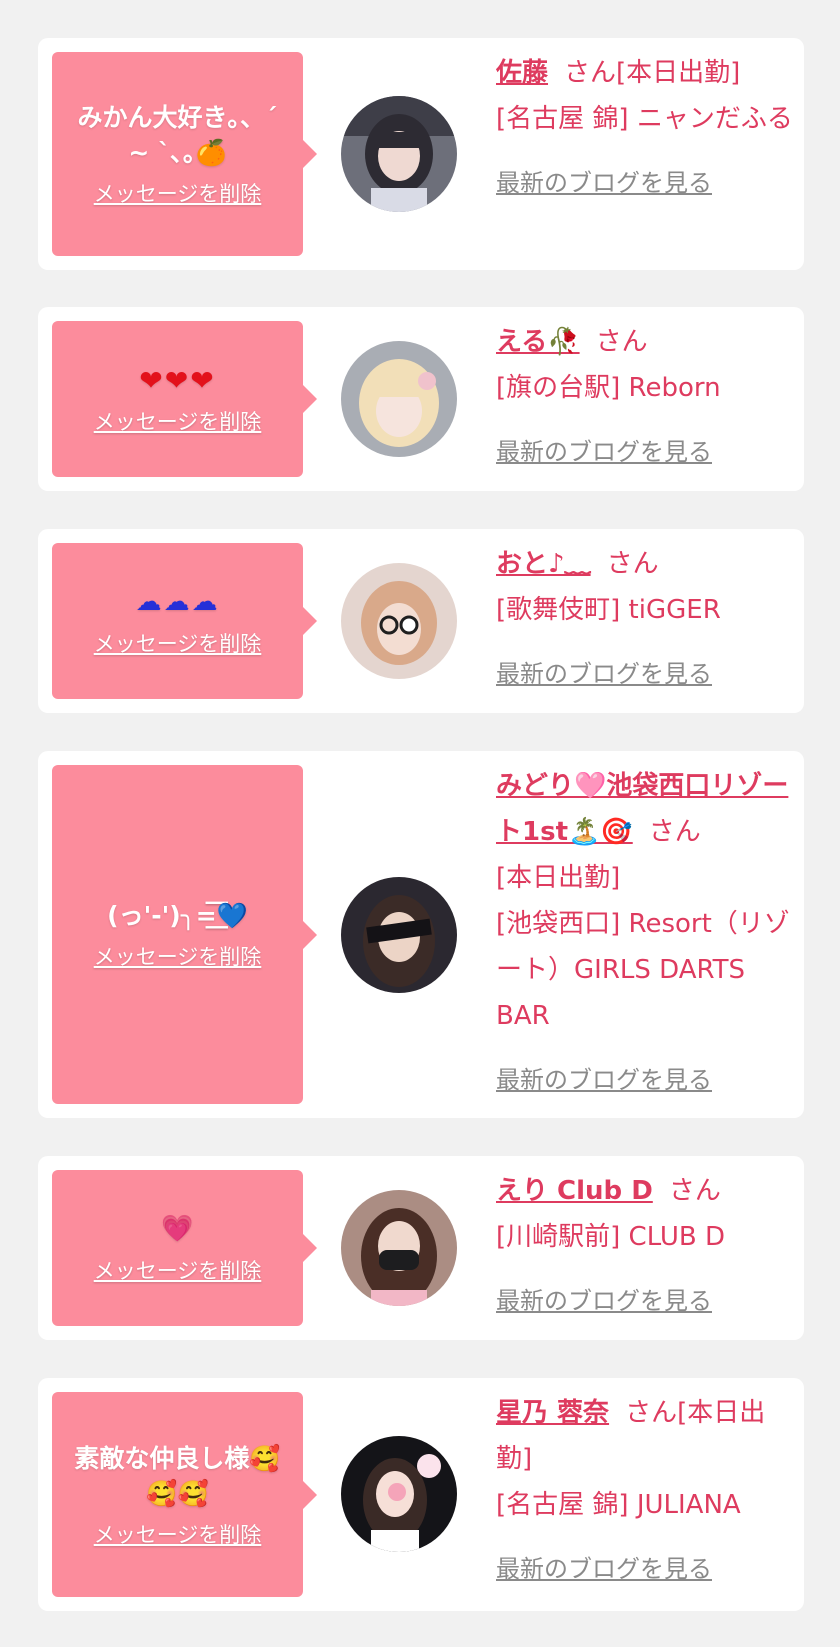  I want to click on message-bubble: ❤❤❤ メッセージを削除, so click(184, 399).